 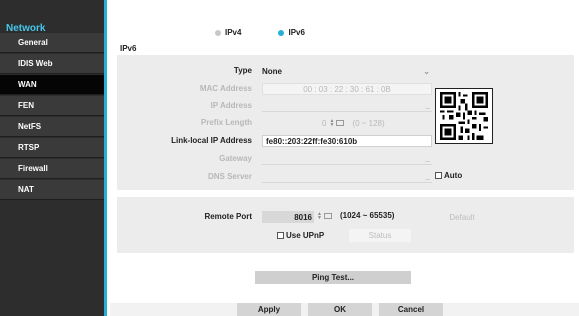 I want to click on radio-on-icon, so click(x=281, y=32).